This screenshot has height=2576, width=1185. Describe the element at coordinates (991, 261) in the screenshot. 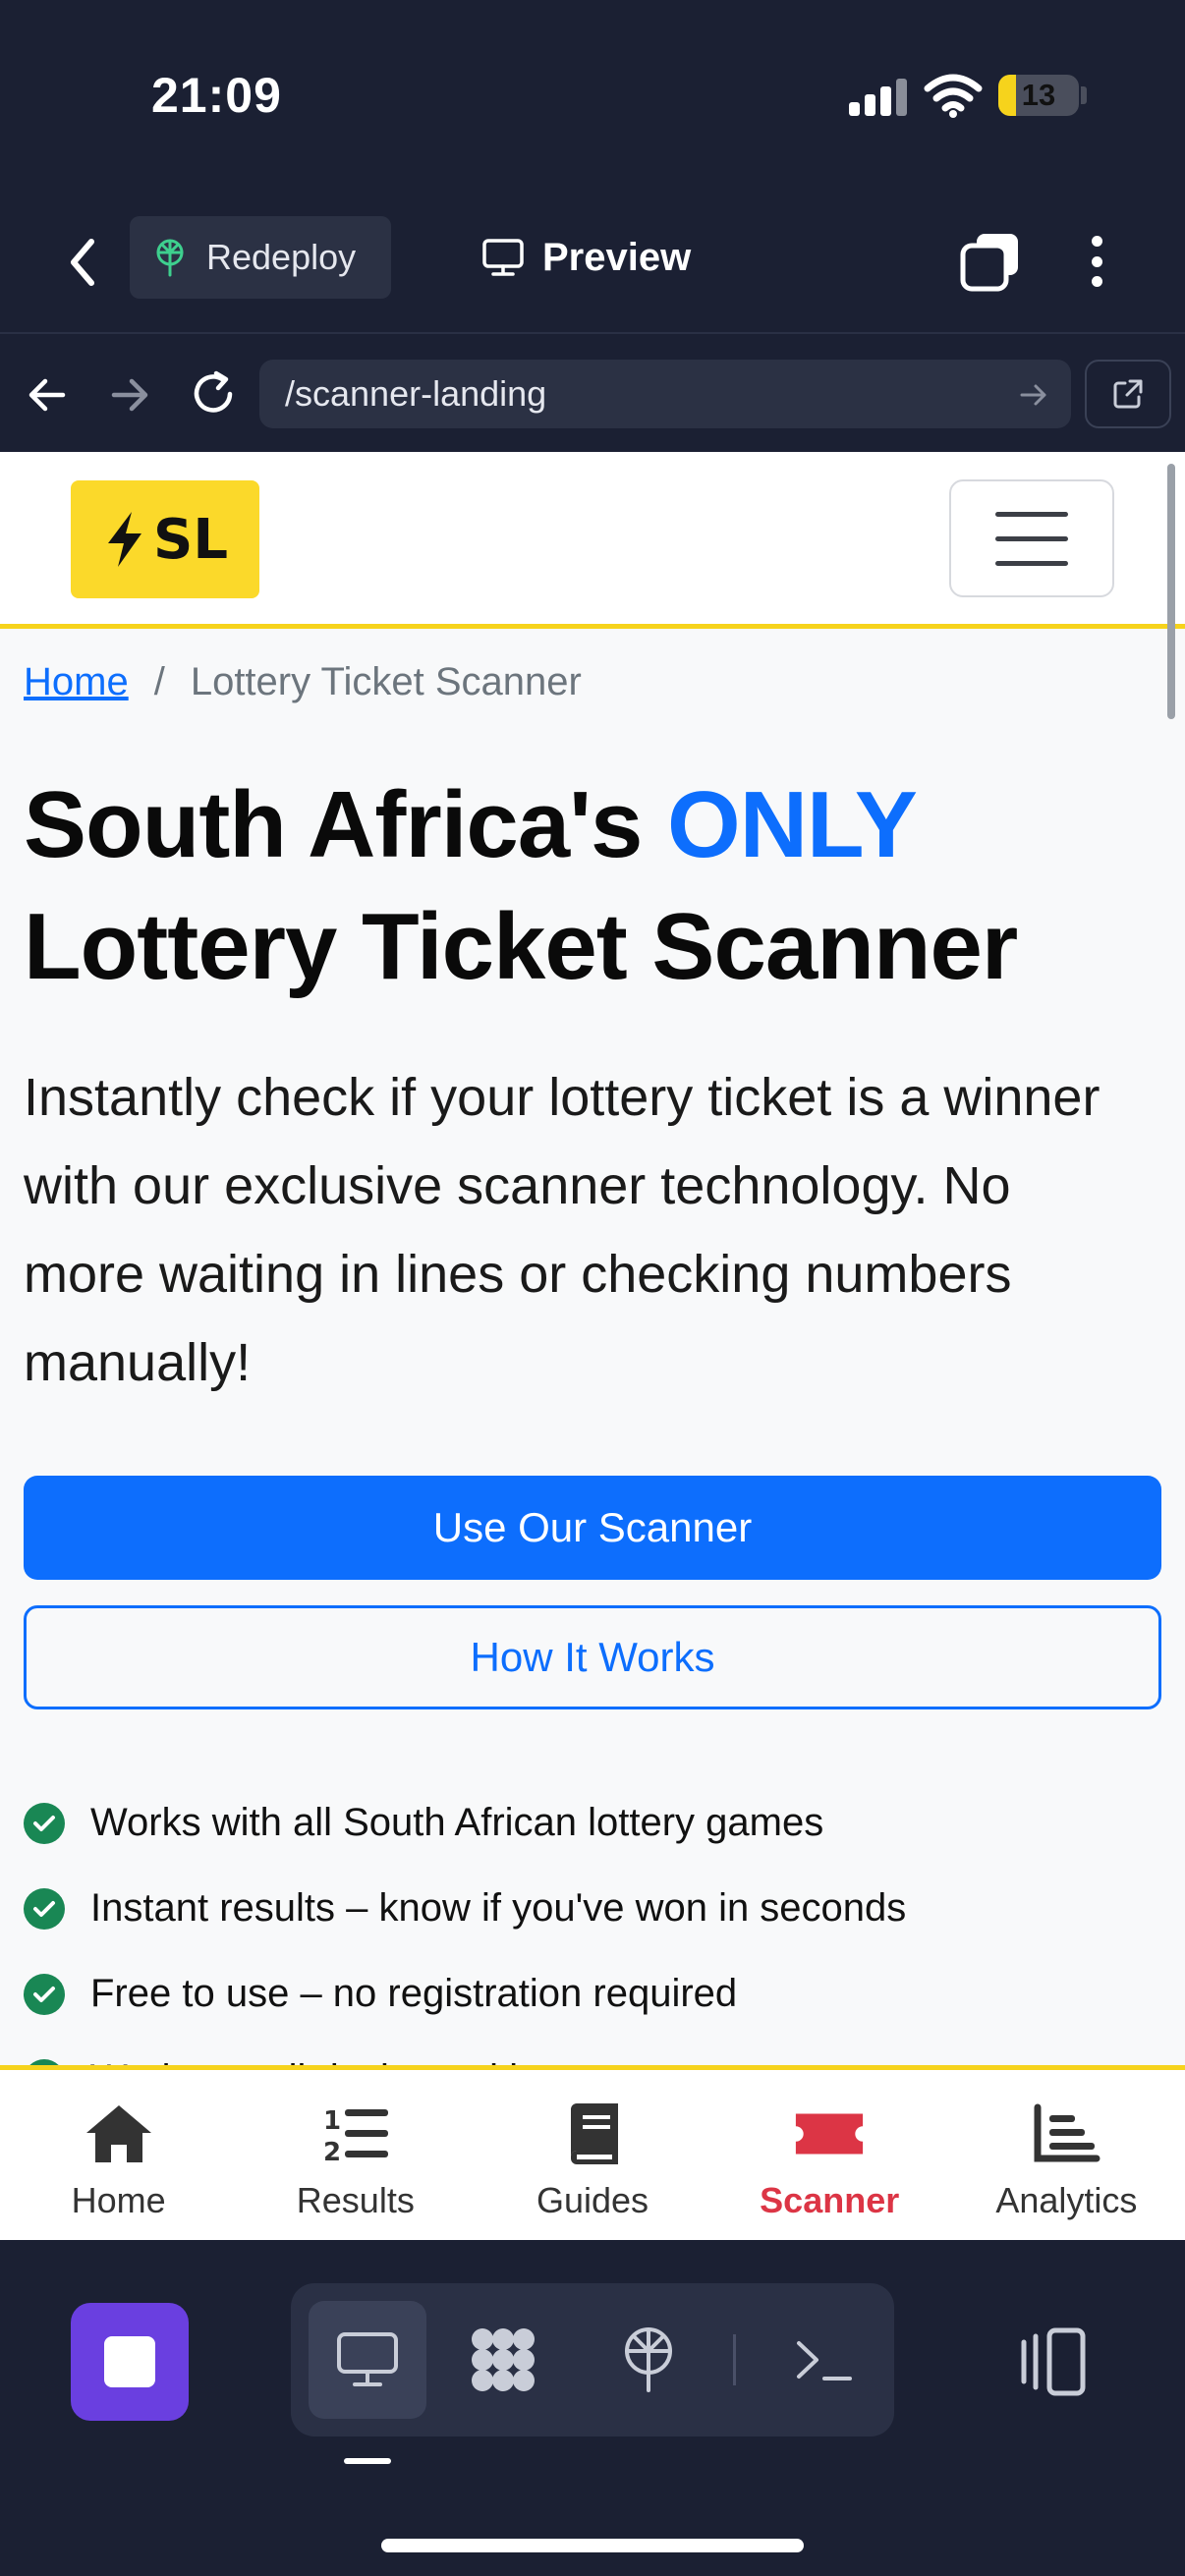

I see `tabs-icon` at that location.